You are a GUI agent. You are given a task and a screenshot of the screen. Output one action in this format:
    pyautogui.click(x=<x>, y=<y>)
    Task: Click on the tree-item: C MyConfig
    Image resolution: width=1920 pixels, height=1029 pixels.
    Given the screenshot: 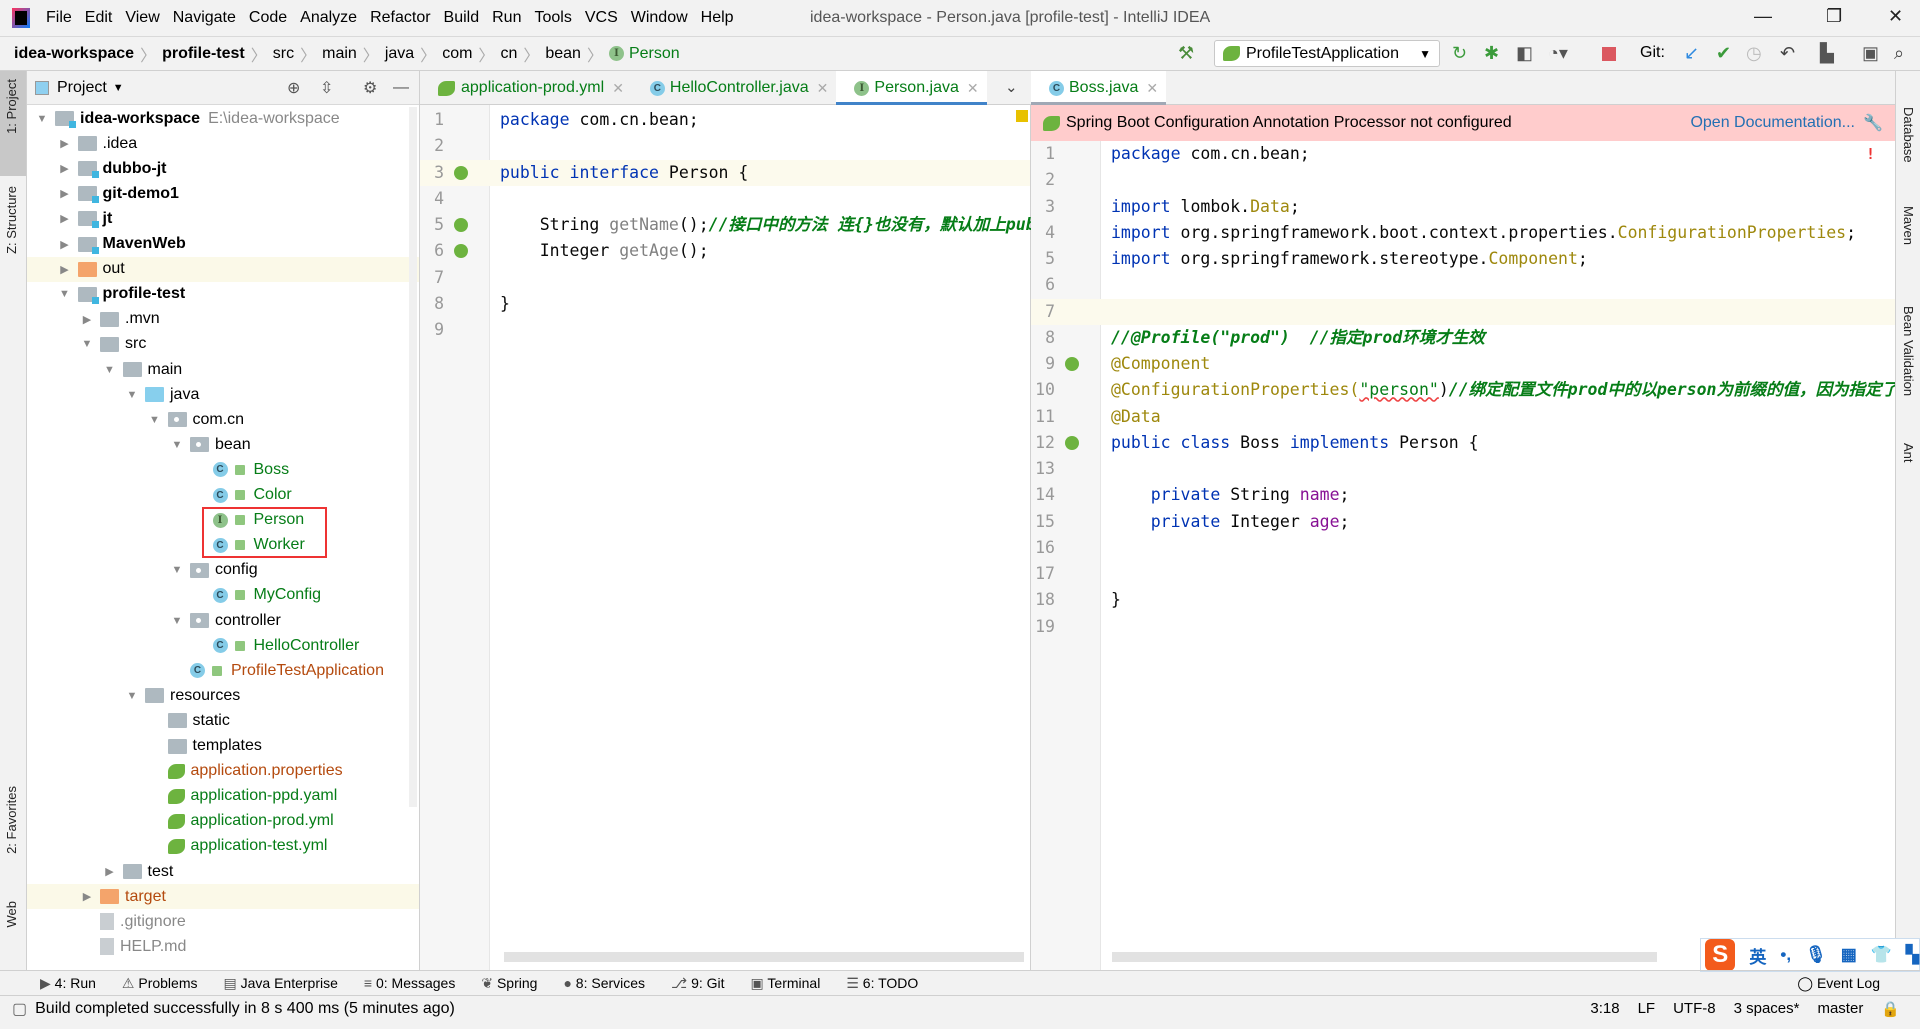 What is the action you would take?
    pyautogui.click(x=223, y=595)
    